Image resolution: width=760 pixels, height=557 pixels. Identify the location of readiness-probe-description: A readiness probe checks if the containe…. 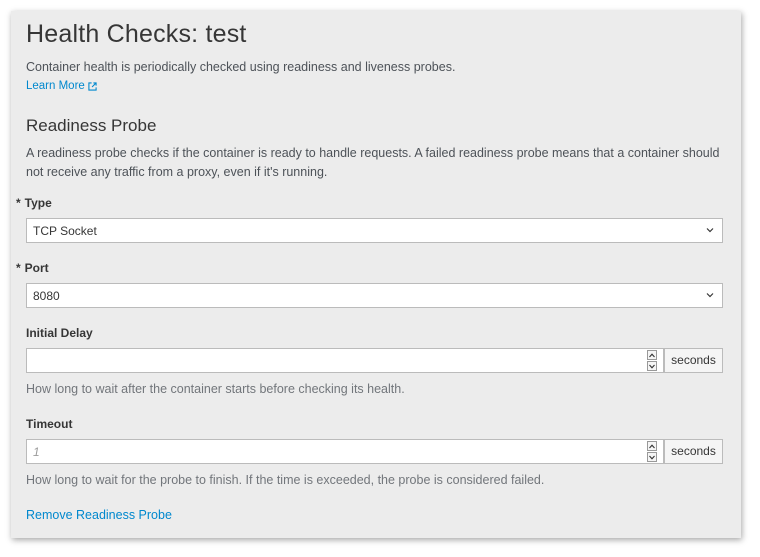
(373, 162).